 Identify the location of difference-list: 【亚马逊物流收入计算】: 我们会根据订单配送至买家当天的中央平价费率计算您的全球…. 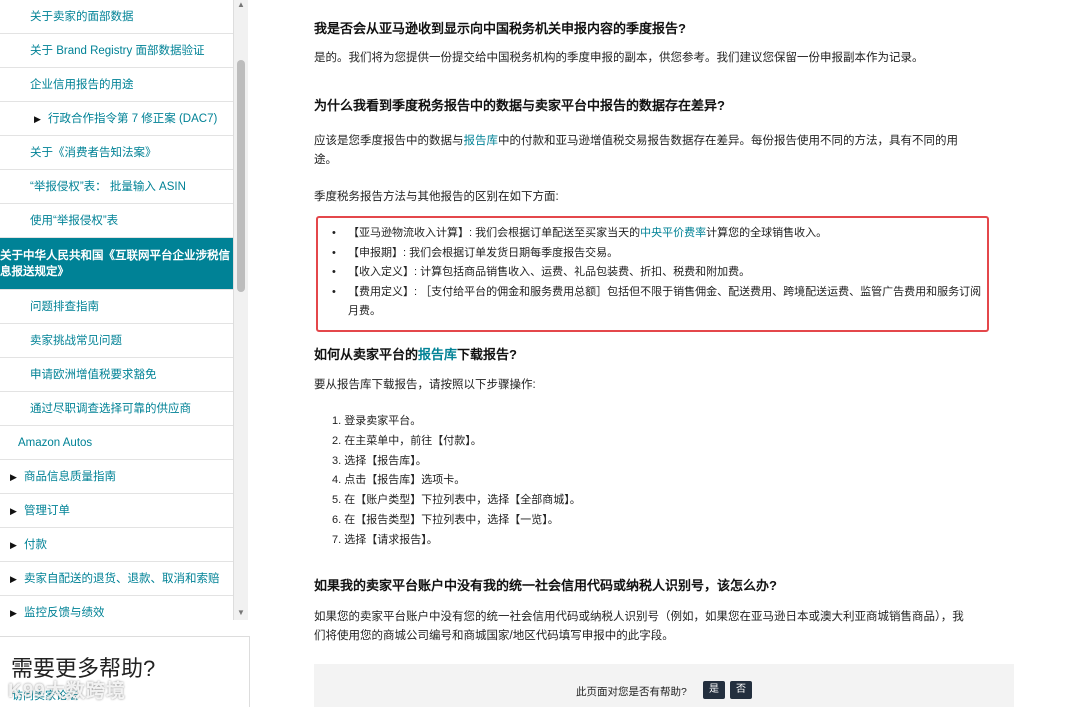
(652, 270).